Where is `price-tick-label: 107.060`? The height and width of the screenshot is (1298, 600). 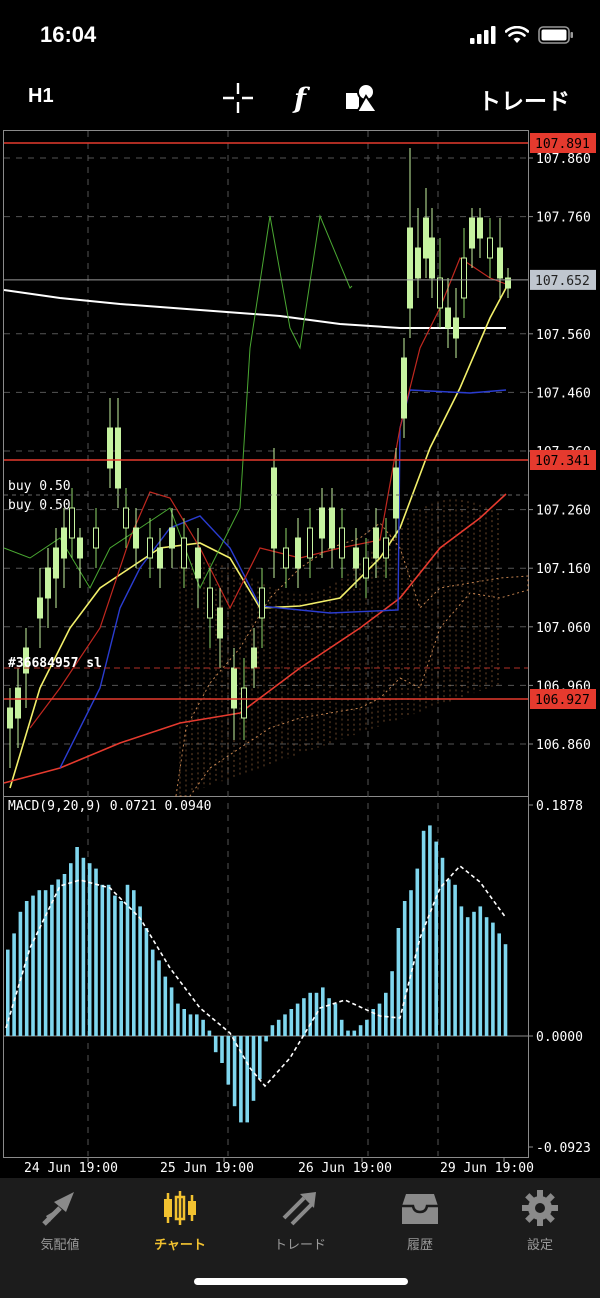 price-tick-label: 107.060 is located at coordinates (563, 628).